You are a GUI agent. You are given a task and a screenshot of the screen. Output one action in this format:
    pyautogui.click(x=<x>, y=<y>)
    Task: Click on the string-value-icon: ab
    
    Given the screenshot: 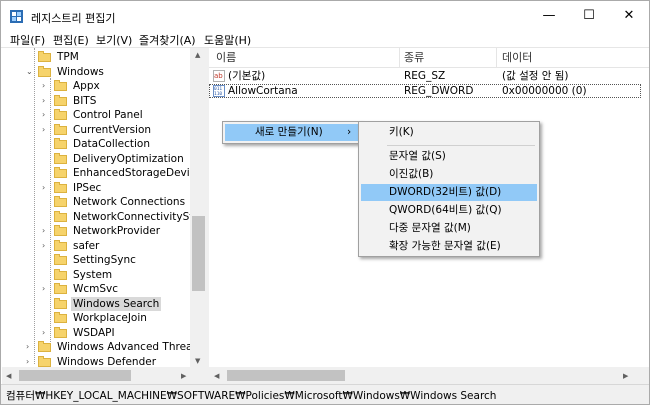 What is the action you would take?
    pyautogui.click(x=219, y=76)
    